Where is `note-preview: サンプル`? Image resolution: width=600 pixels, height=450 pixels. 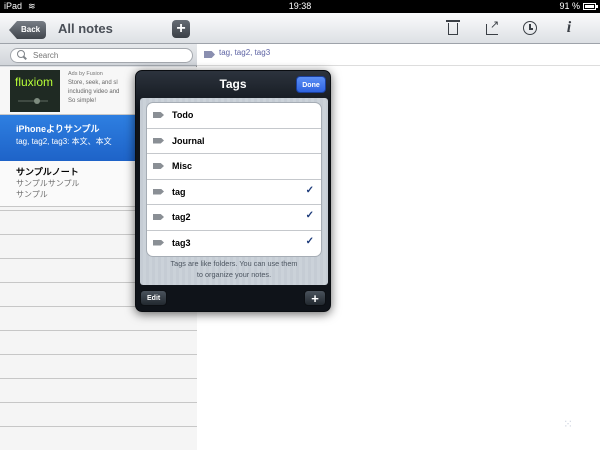
note-preview: サンプル is located at coordinates (32, 194).